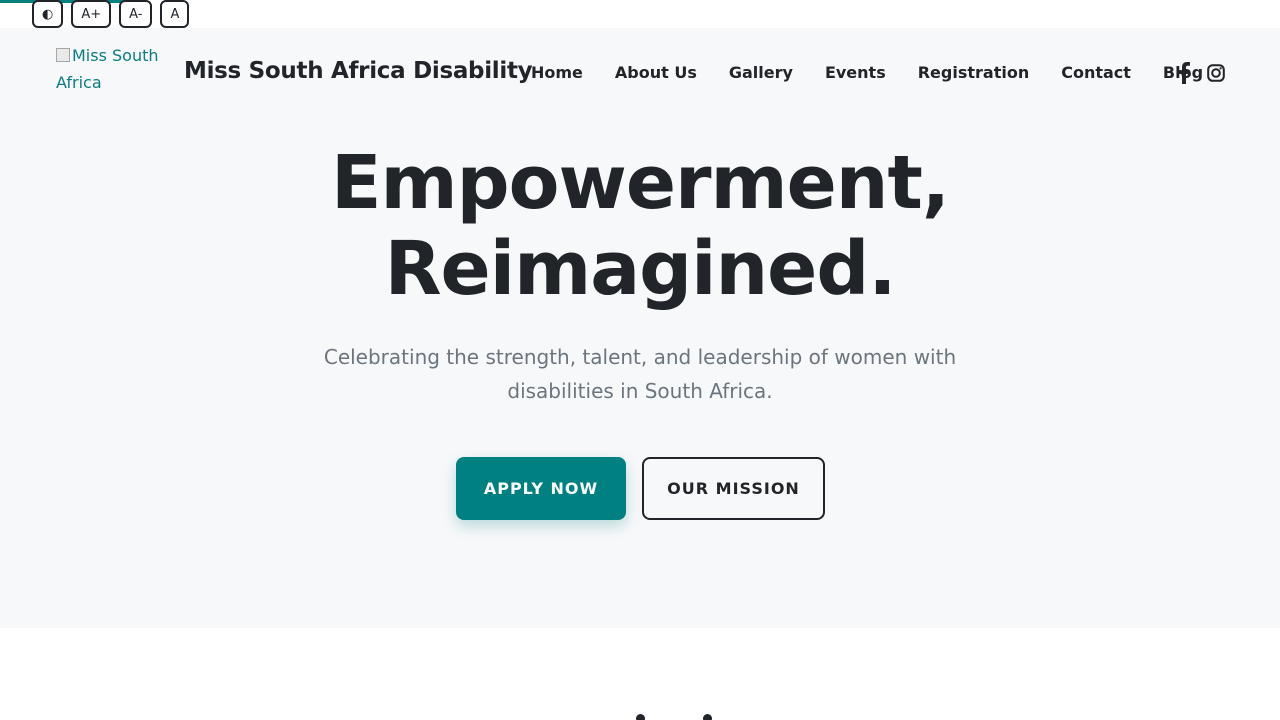  Describe the element at coordinates (1184, 73) in the screenshot. I see `facebook-icon` at that location.